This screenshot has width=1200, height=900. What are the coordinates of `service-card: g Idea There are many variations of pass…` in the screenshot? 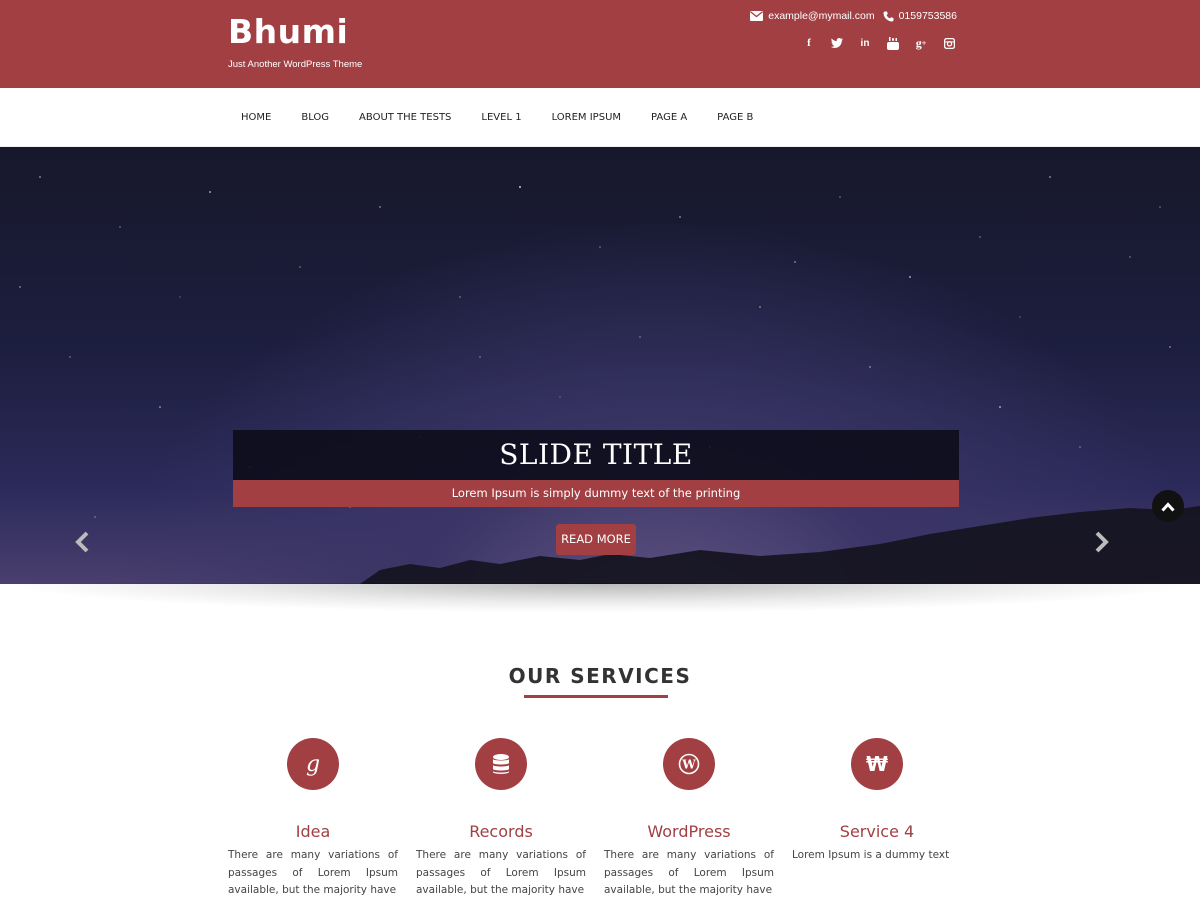 It's located at (313, 819).